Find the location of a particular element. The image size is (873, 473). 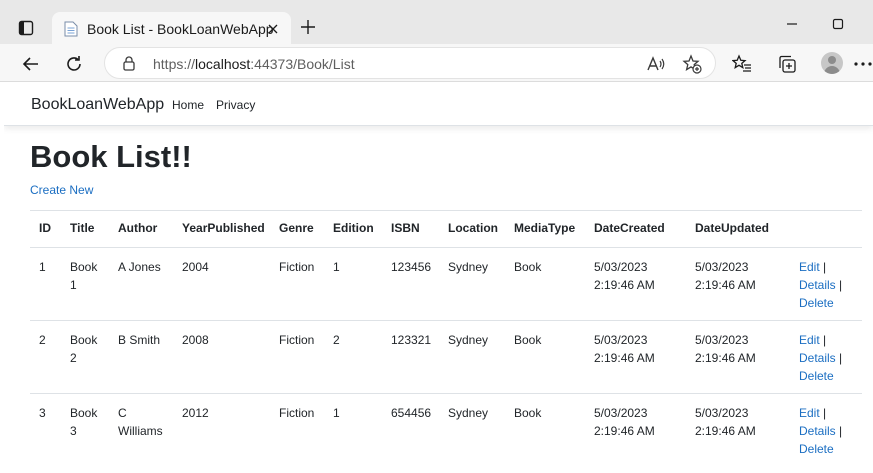

cell-title: Book 1 is located at coordinates (83, 276).